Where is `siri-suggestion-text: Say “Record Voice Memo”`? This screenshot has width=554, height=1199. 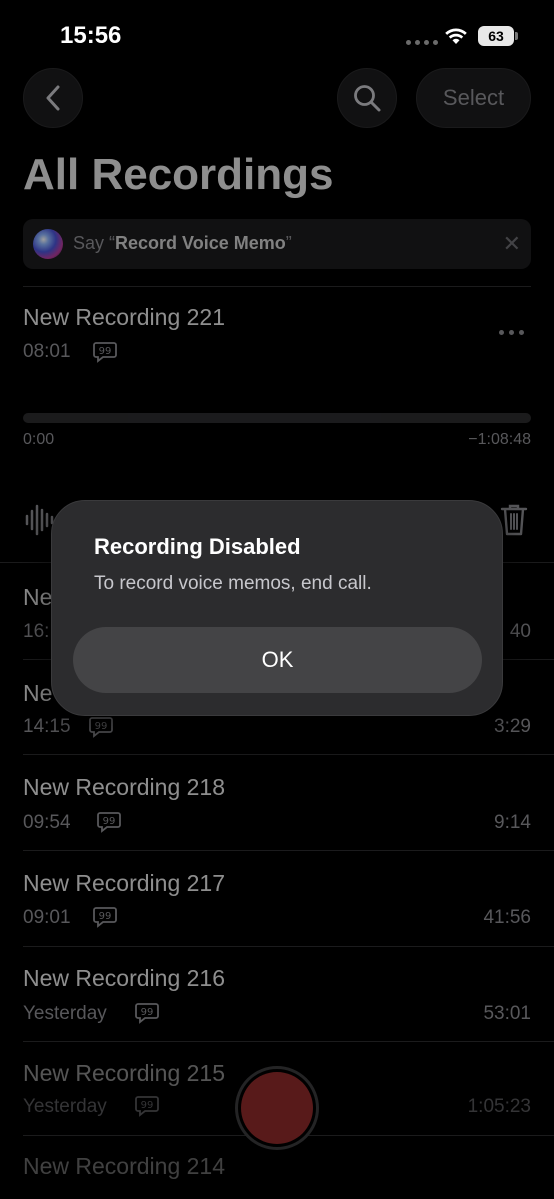 siri-suggestion-text: Say “Record Voice Memo” is located at coordinates (182, 243).